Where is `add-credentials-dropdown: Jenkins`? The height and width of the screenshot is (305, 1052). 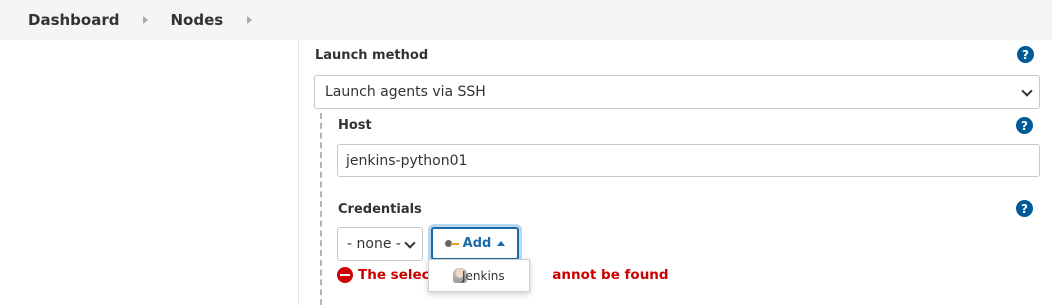
add-credentials-dropdown: Jenkins is located at coordinates (479, 275).